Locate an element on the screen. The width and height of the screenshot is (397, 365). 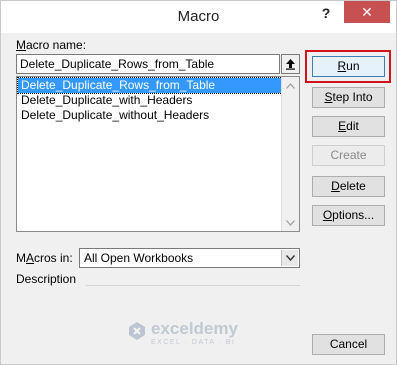
title-bar: Macro ? ✕ is located at coordinates (198, 17).